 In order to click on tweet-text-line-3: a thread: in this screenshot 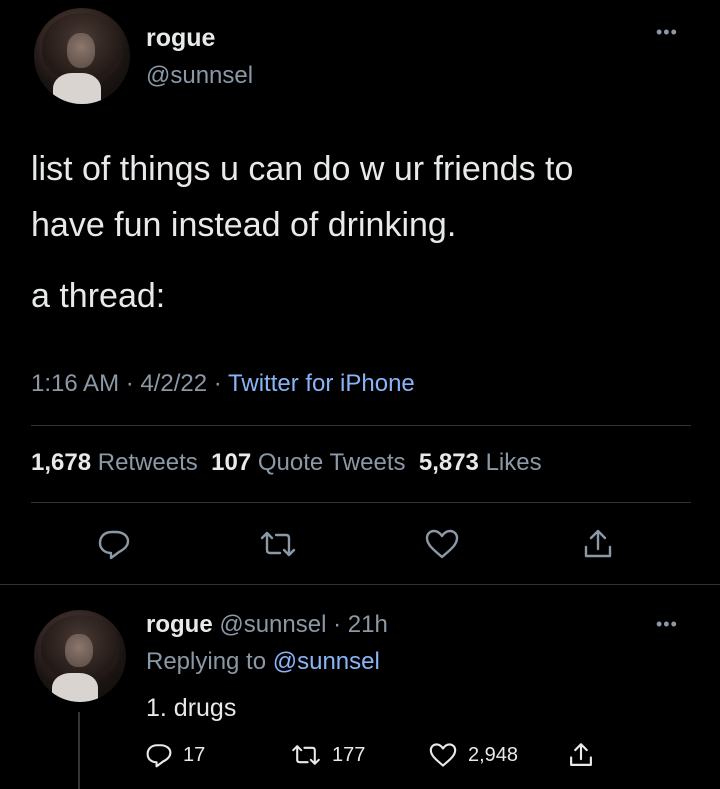, I will do `click(98, 296)`.